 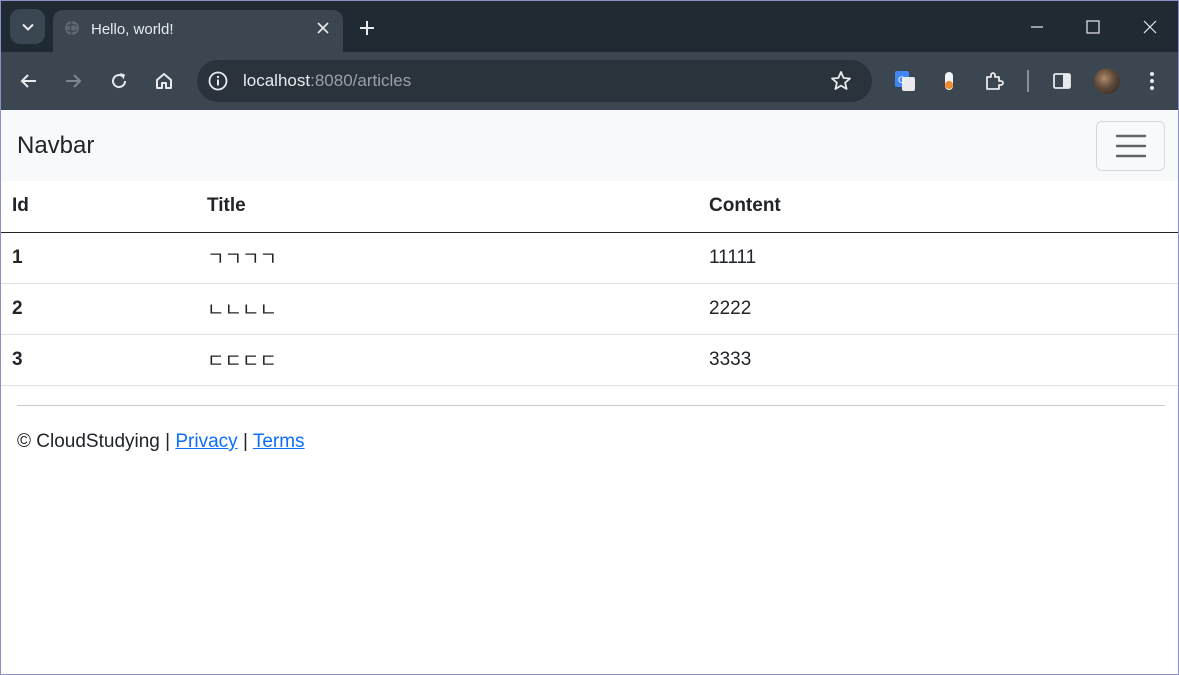 I want to click on tab-strip: Hello, world!, so click(x=589, y=26).